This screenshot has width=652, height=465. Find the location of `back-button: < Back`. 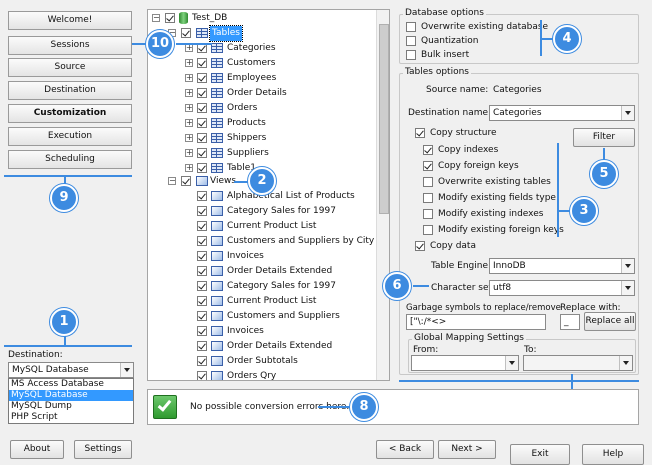

back-button: < Back is located at coordinates (405, 449).